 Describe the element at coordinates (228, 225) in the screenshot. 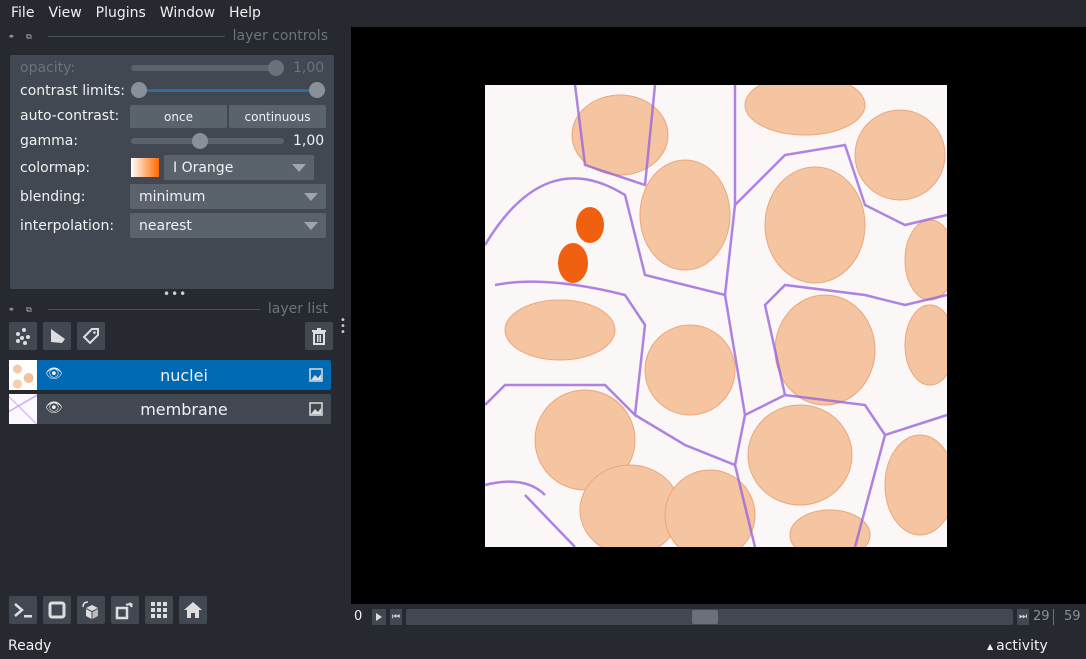

I see `interpolation-dropdown: nearest` at that location.